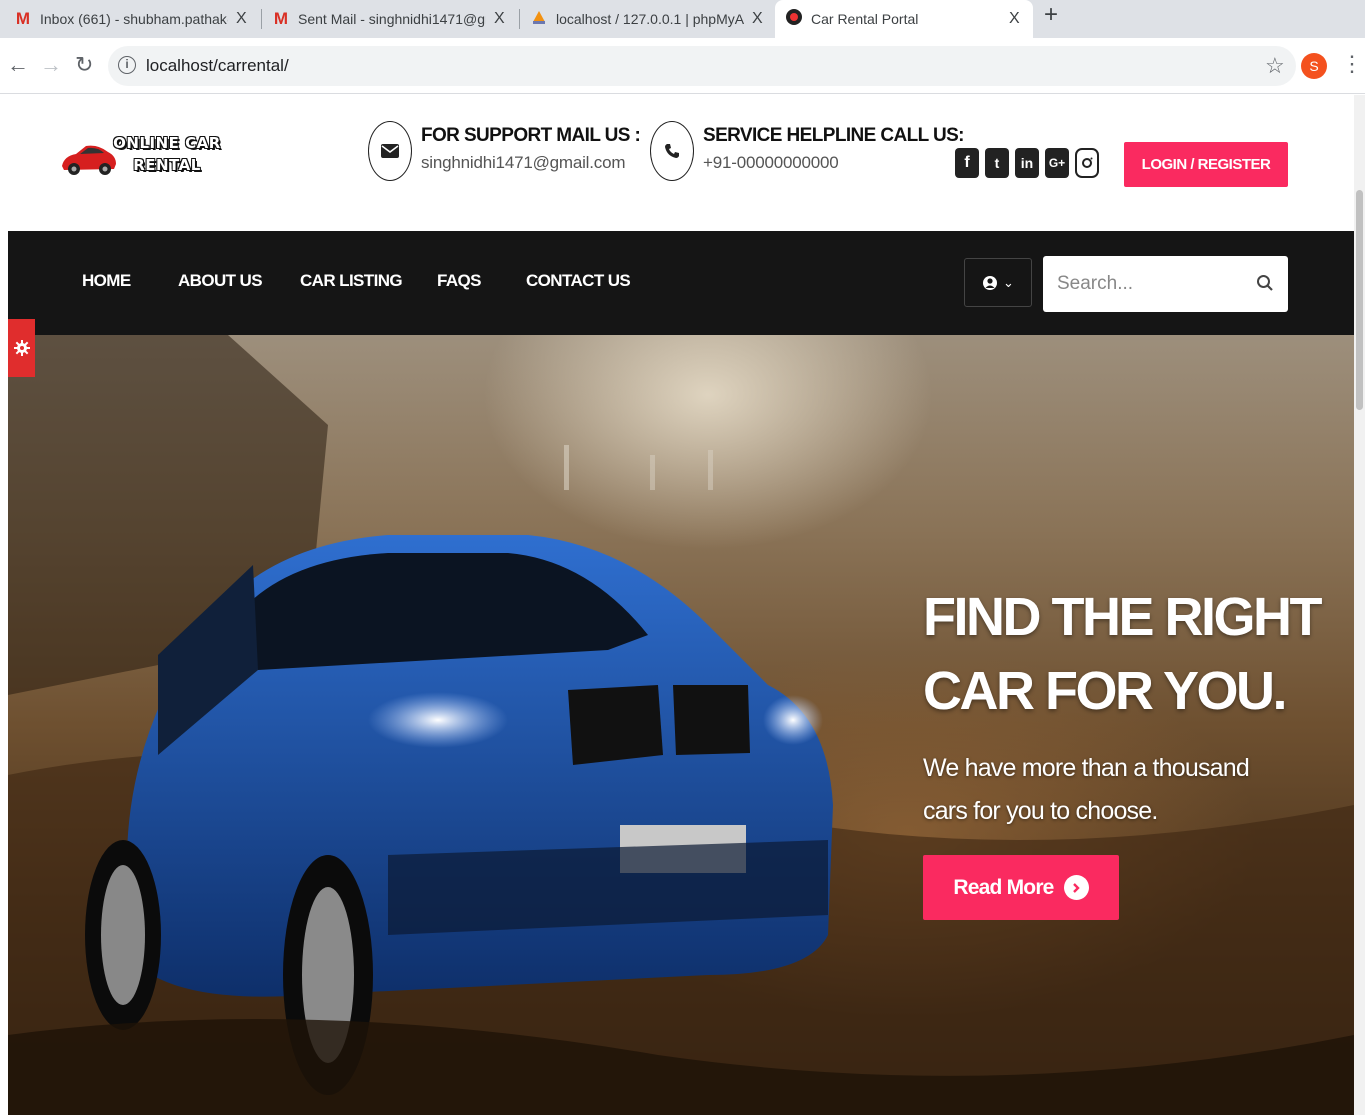  What do you see at coordinates (351, 281) in the screenshot?
I see `nav-car-listing: CAR LISTING` at bounding box center [351, 281].